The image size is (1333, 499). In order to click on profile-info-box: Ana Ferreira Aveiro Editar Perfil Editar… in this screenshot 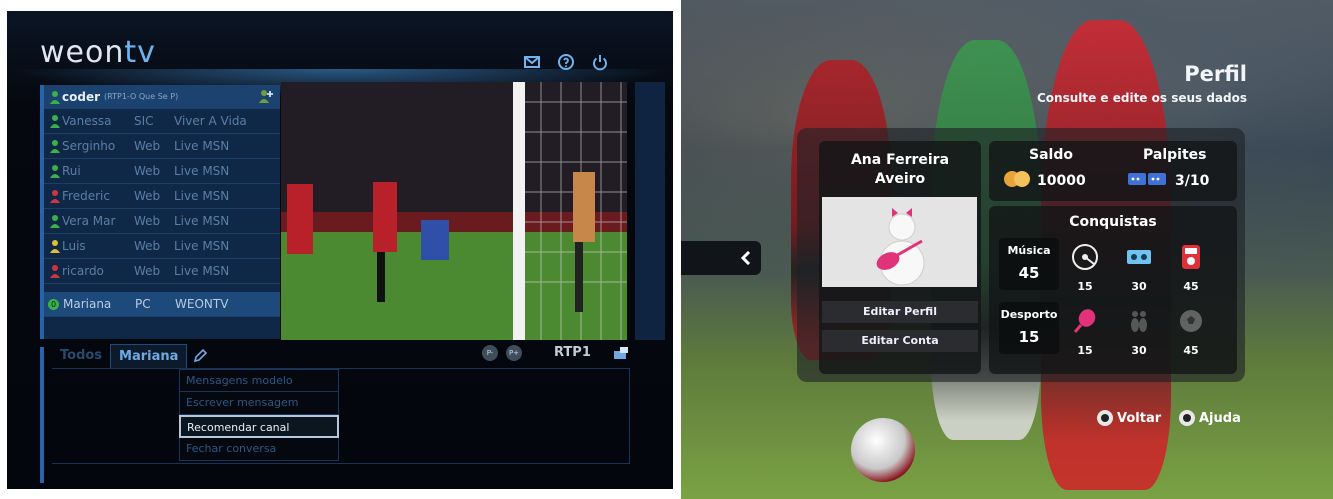, I will do `click(900, 257)`.